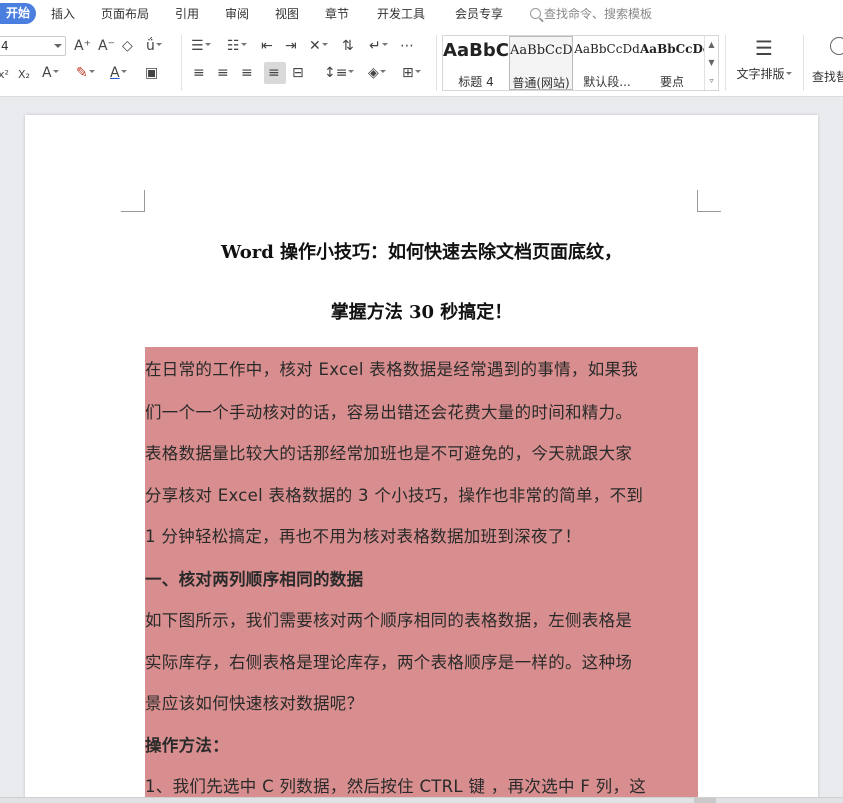 The width and height of the screenshot is (843, 803). What do you see at coordinates (476, 82) in the screenshot?
I see `style-label: 标题 4` at bounding box center [476, 82].